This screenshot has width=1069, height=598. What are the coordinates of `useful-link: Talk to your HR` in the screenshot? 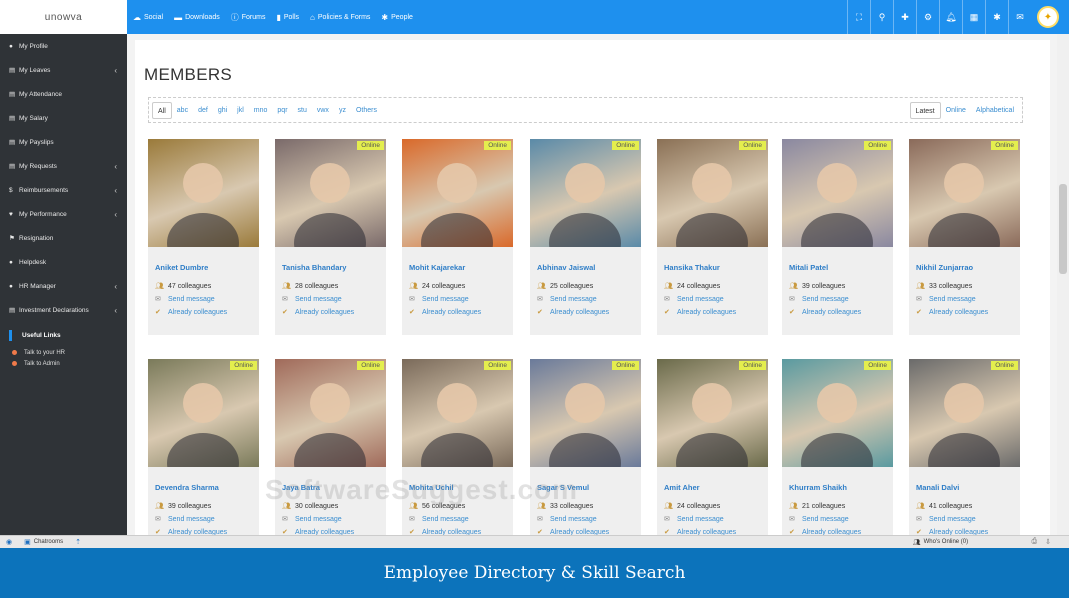 It's located at (63, 352).